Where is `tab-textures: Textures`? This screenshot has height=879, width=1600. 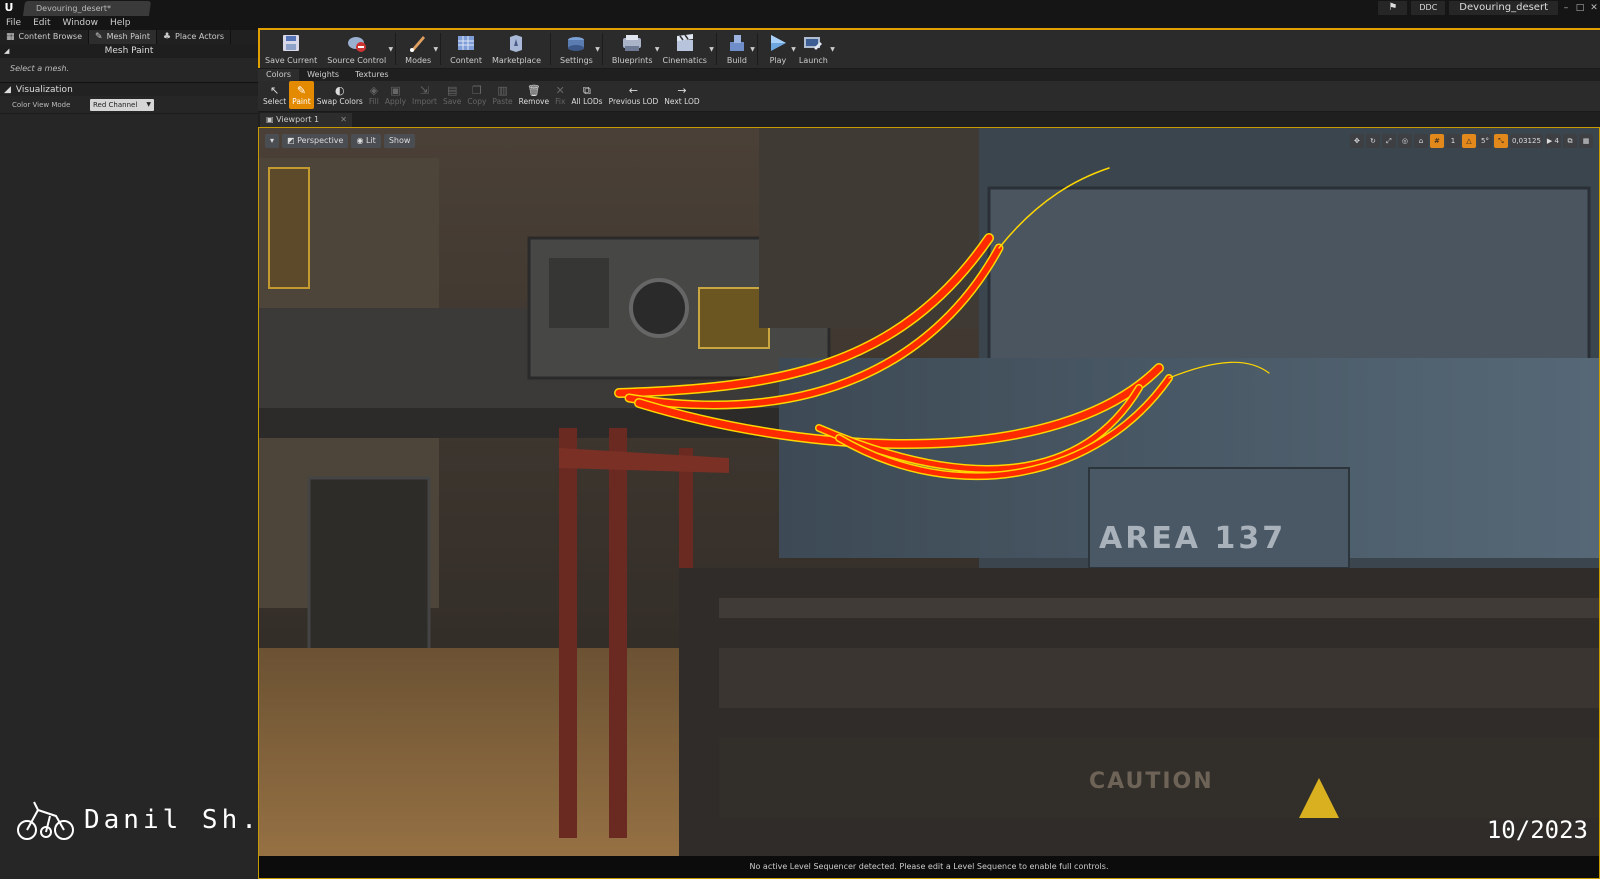 tab-textures: Textures is located at coordinates (371, 75).